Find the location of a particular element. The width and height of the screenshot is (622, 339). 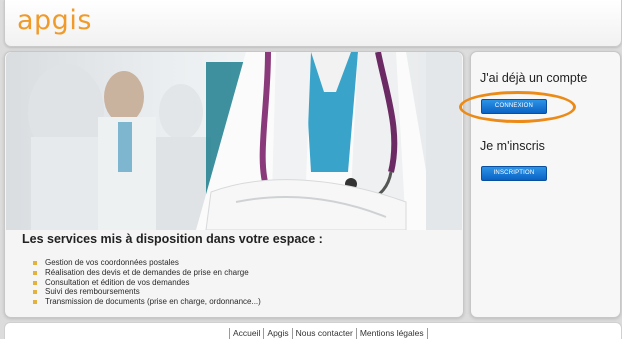

signup-heading: Je m'inscris is located at coordinates (512, 146).